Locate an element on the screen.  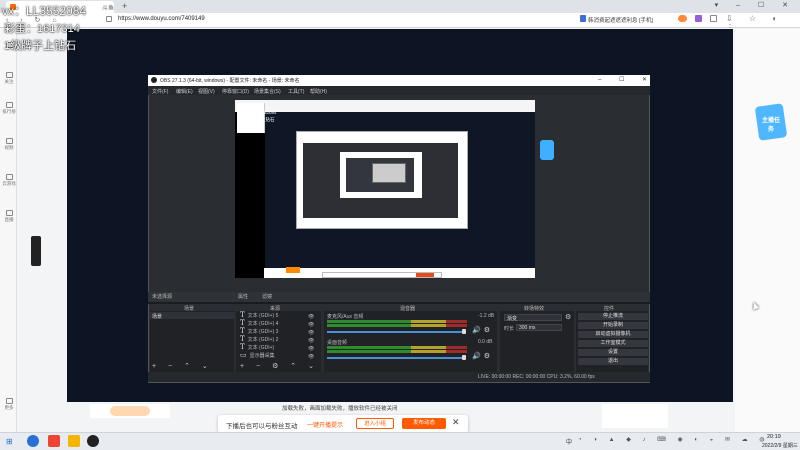
captured-watermark: vx：LL3552084 is located at coordinates (261, 112).